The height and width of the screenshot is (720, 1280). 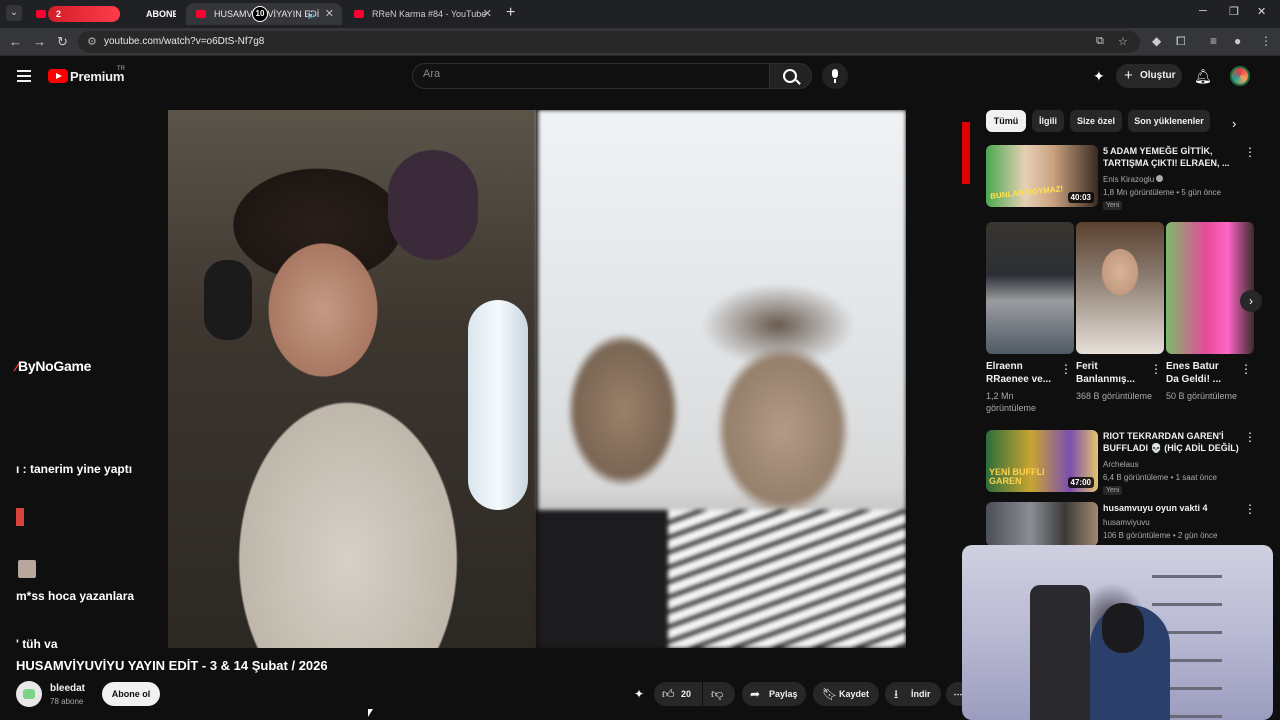 What do you see at coordinates (101, 14) in the screenshot?
I see `browser-tab-1: 2 ABONE` at bounding box center [101, 14].